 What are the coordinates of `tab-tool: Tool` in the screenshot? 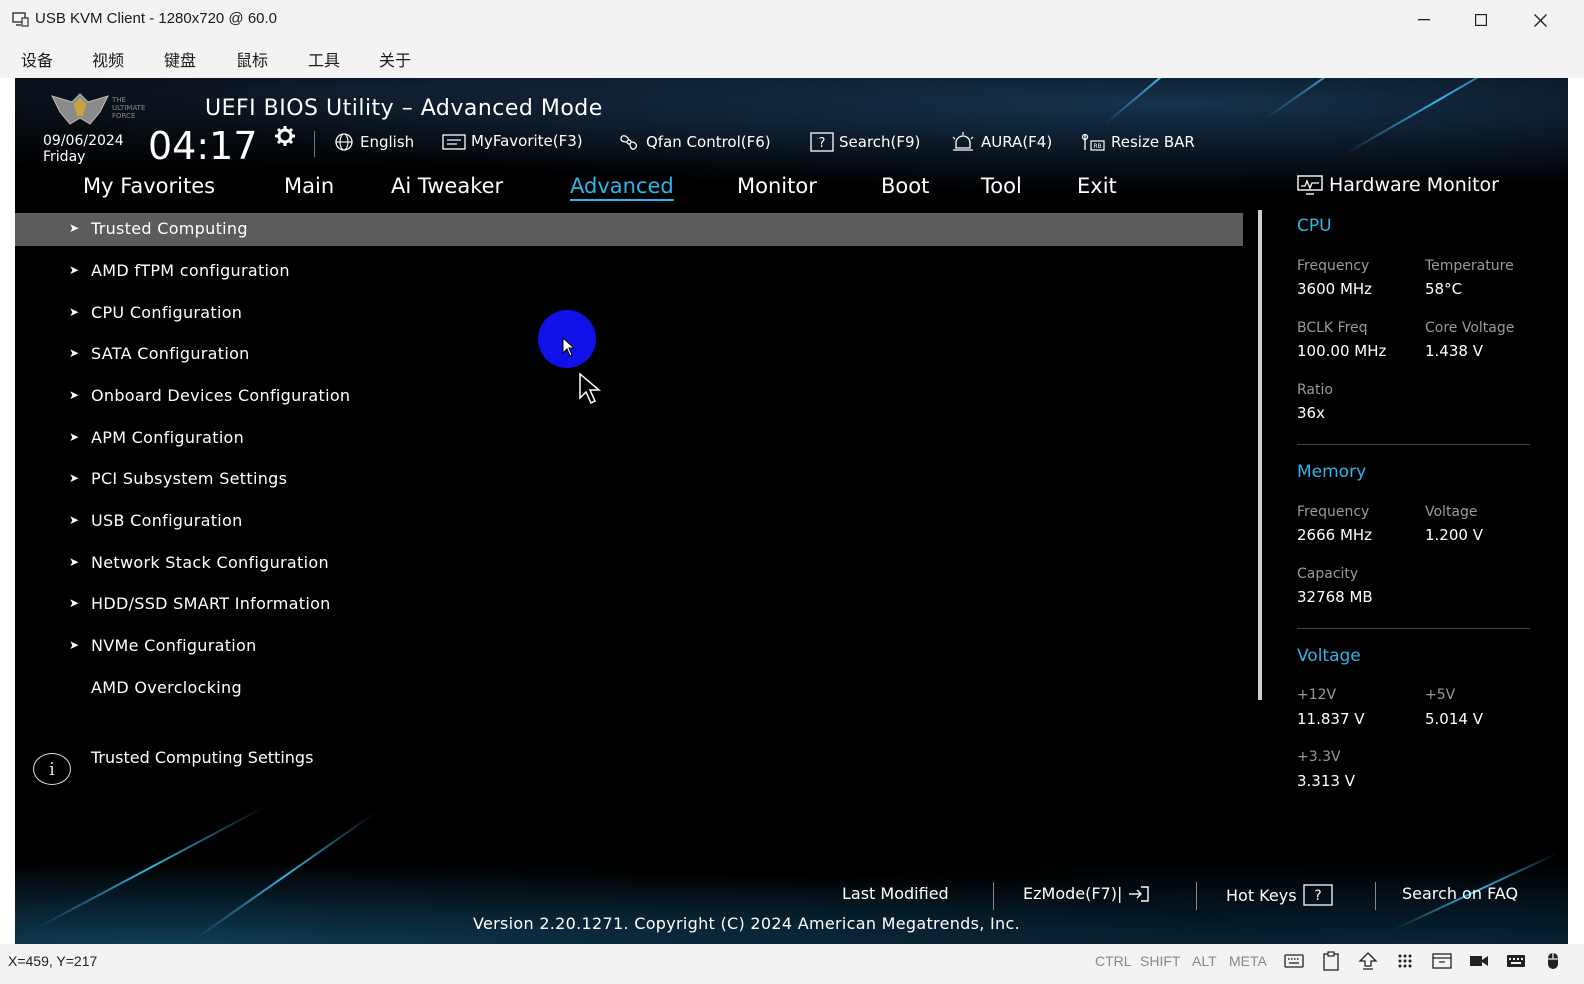 It's located at (1001, 186).